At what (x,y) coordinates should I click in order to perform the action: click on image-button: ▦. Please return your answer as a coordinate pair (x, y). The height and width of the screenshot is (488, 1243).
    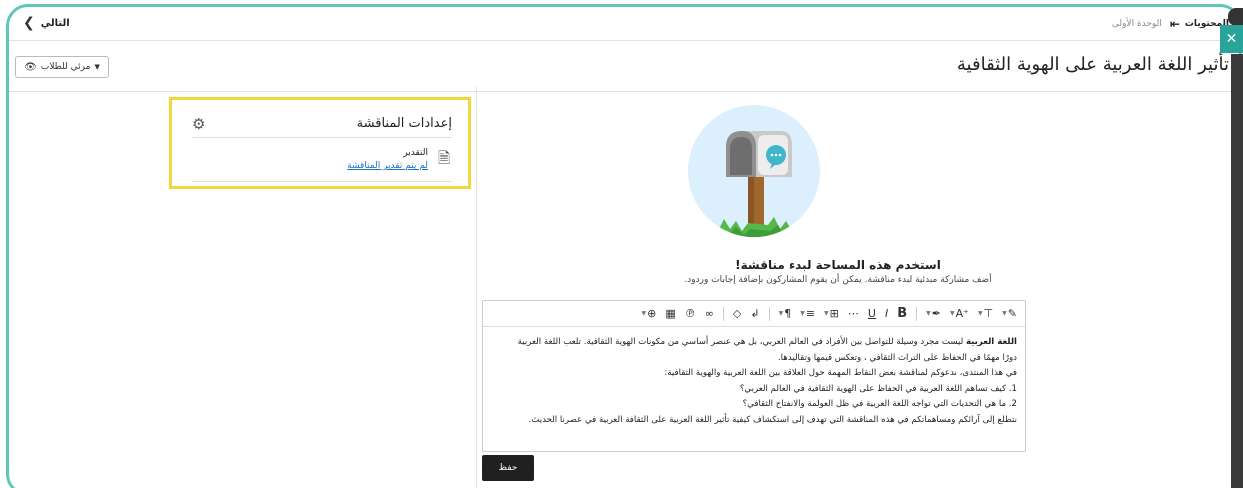
    Looking at the image, I should click on (670, 313).